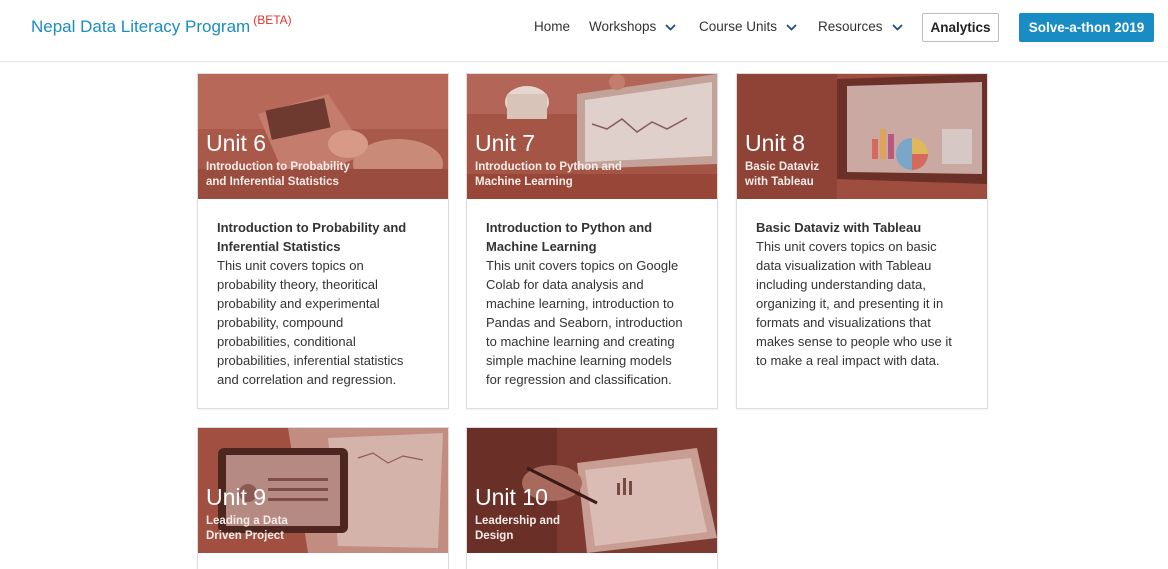 The height and width of the screenshot is (569, 1168). I want to click on course-card-unit-9: Unit 9 Leading a Data Driven Project, so click(323, 498).